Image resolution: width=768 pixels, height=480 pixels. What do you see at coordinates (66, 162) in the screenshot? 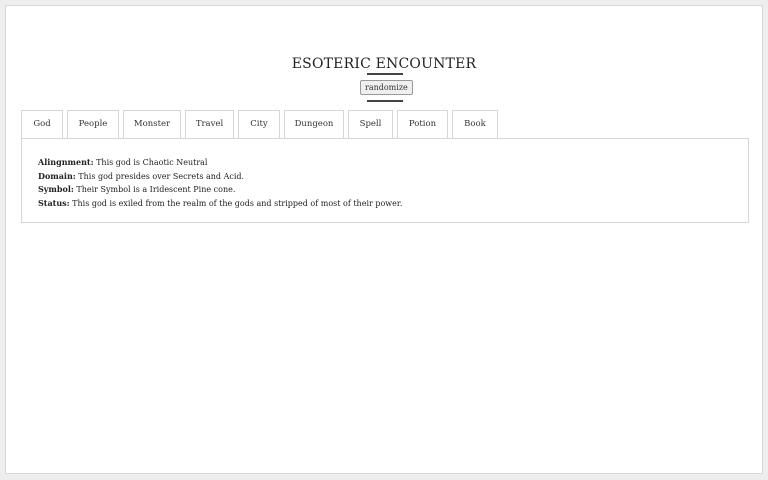
I see `alignment-label: Alingnment:` at bounding box center [66, 162].